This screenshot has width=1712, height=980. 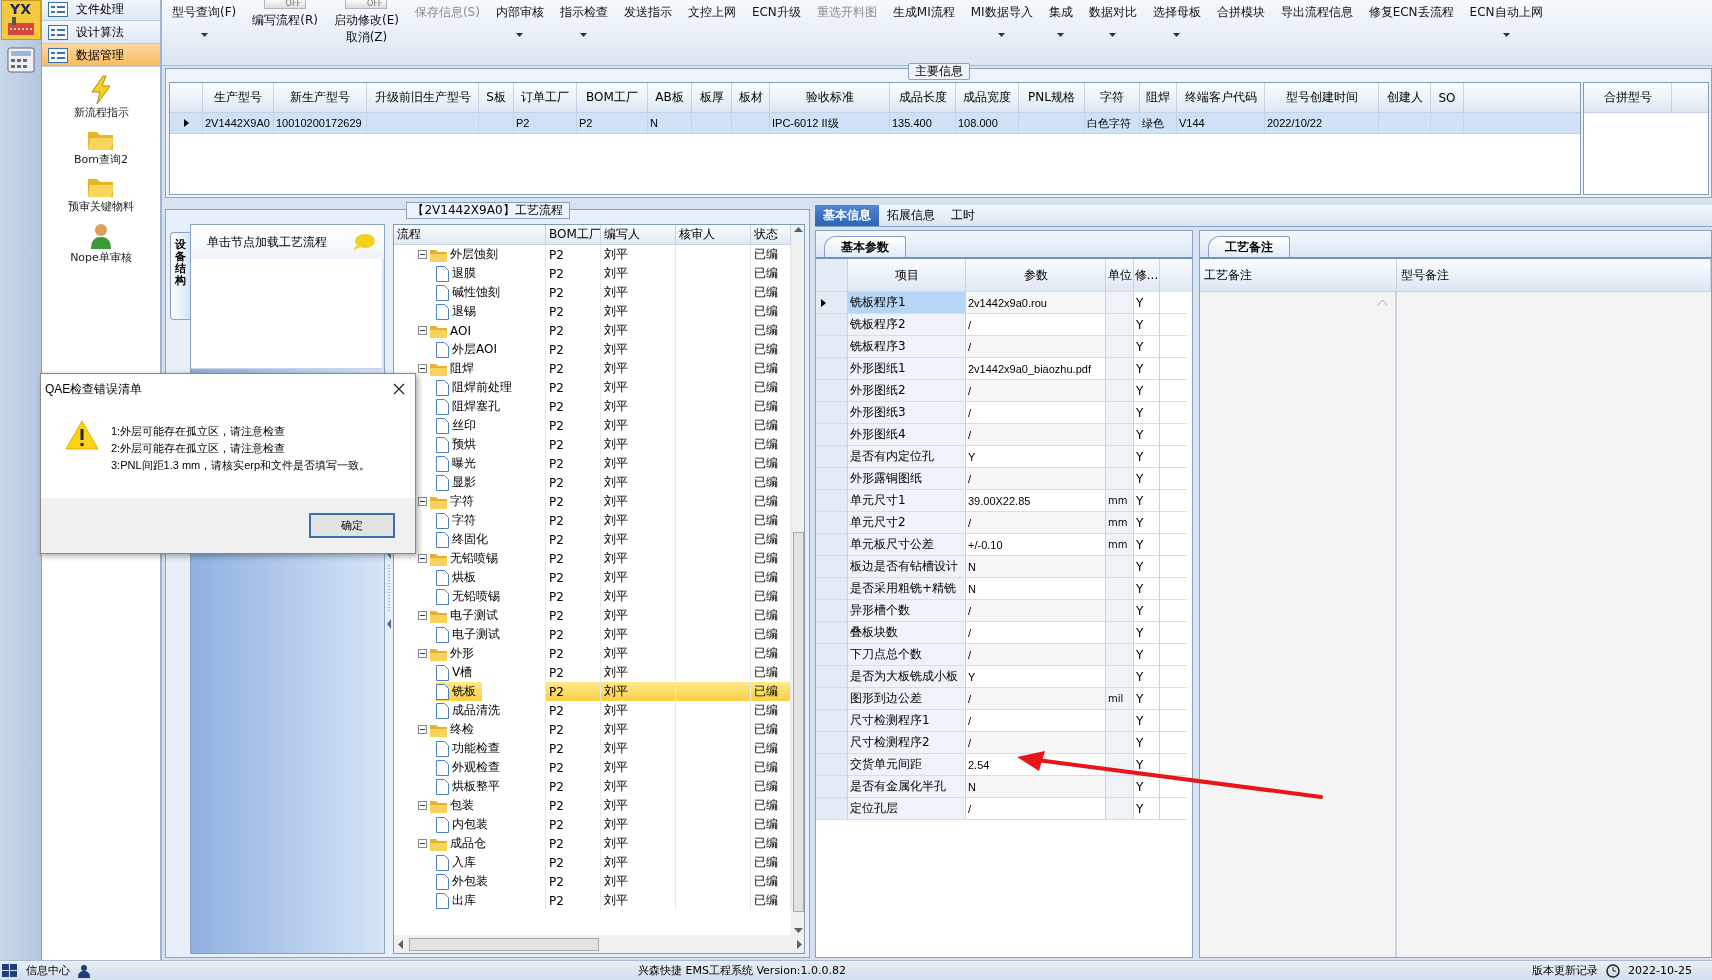 I want to click on tree-row: 内包装 P2 刘平 已编, so click(x=592, y=824).